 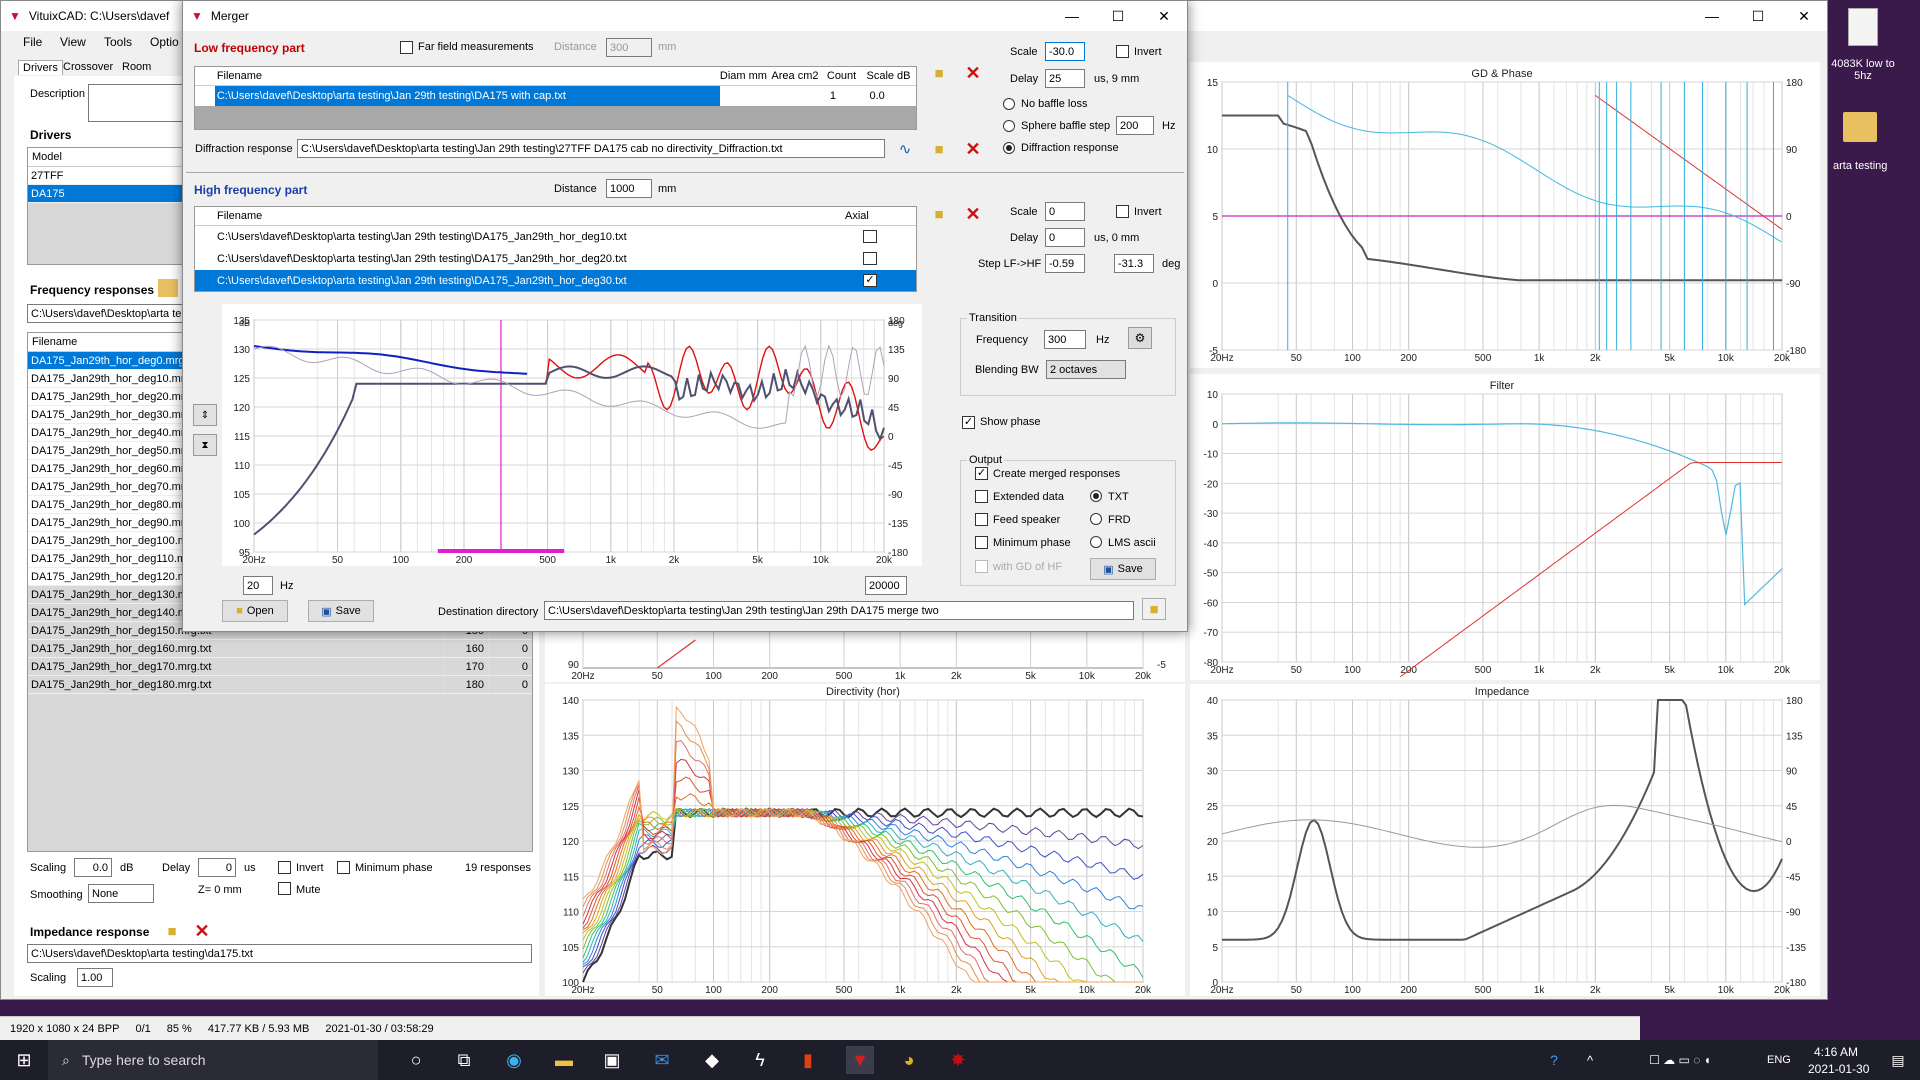 I want to click on driver-row: 27TFF, so click(x=105, y=176).